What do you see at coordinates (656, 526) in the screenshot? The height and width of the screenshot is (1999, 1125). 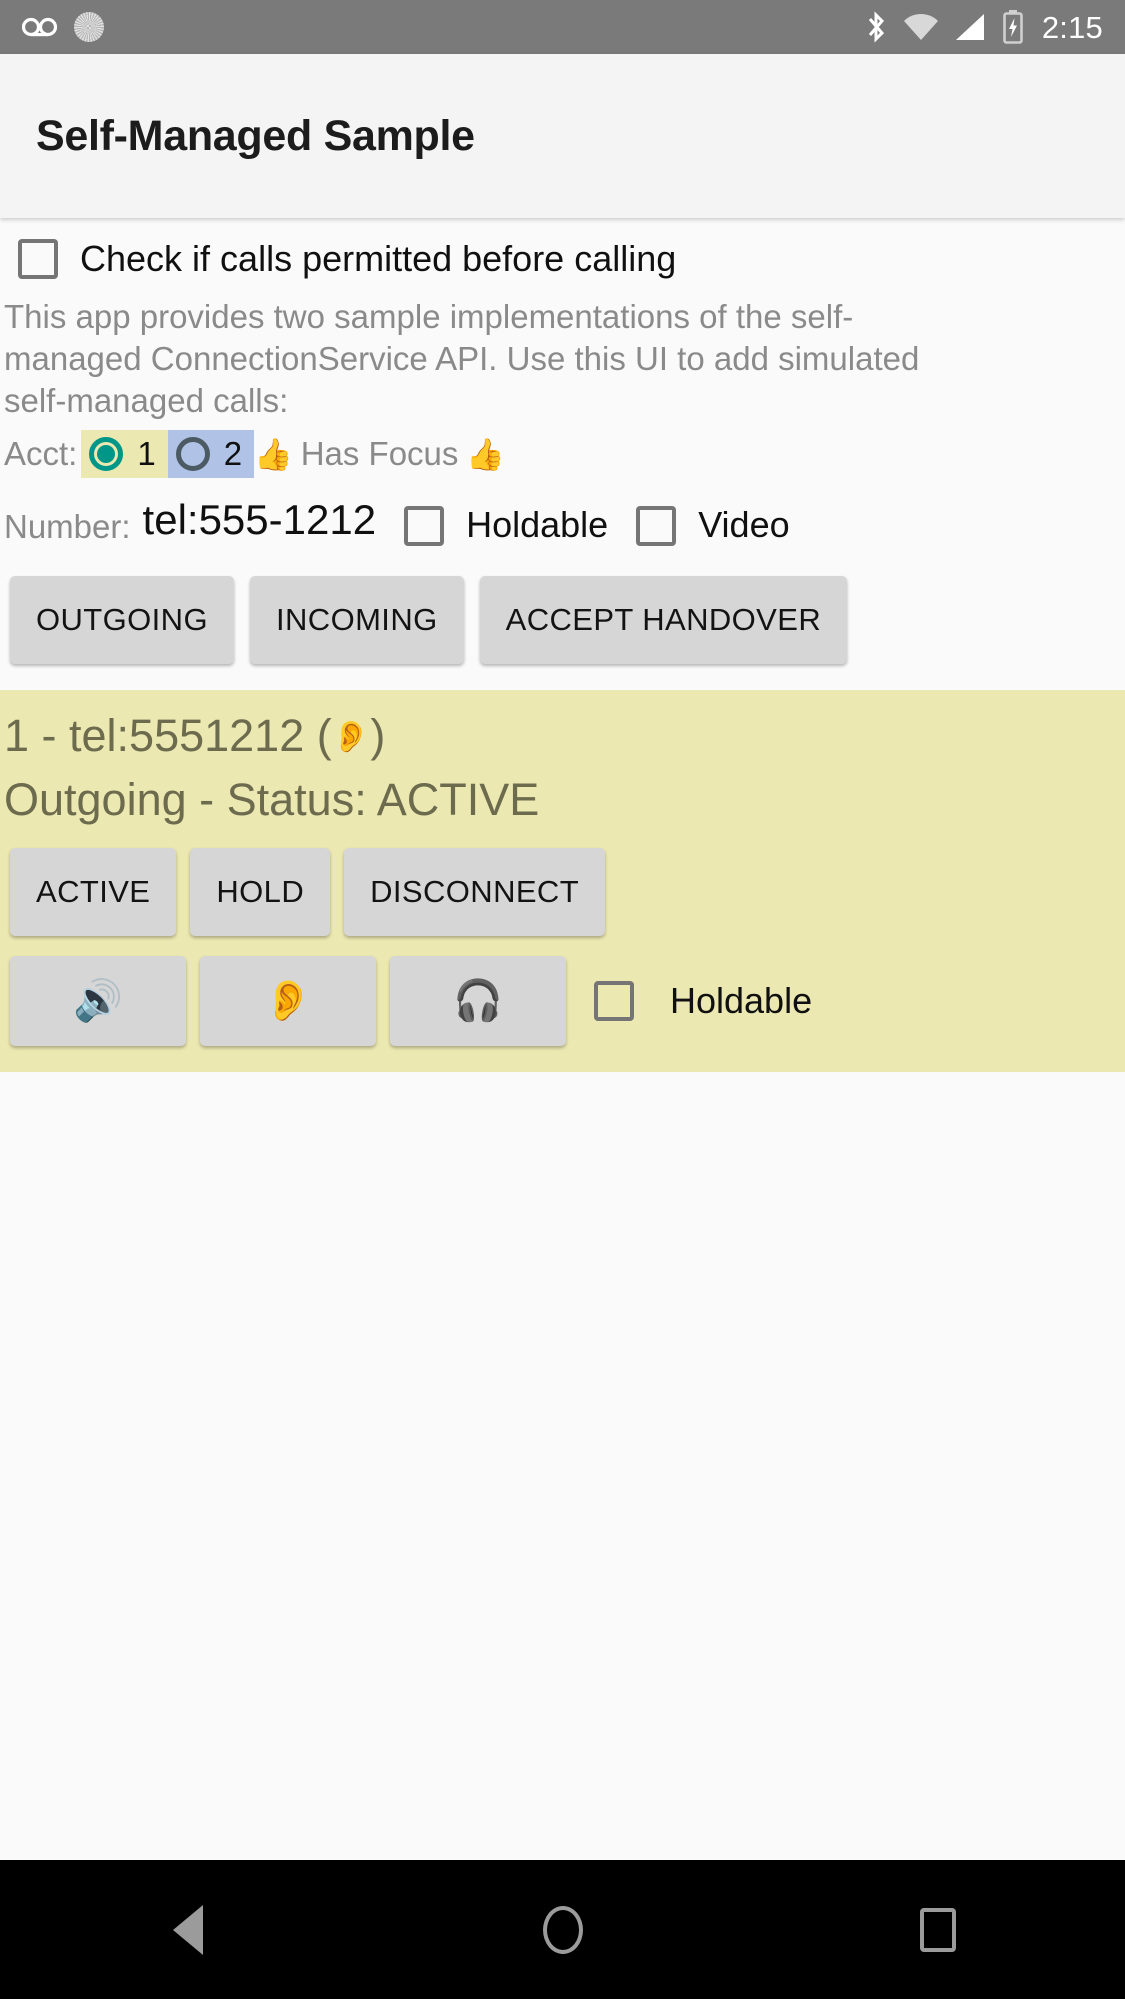 I see `video-checkbox` at bounding box center [656, 526].